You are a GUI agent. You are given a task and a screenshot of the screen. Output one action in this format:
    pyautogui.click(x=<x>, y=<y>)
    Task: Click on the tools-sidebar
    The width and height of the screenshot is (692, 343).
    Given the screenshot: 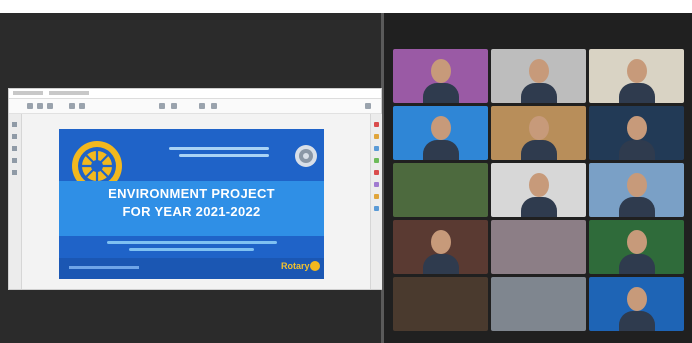 What is the action you would take?
    pyautogui.click(x=376, y=201)
    